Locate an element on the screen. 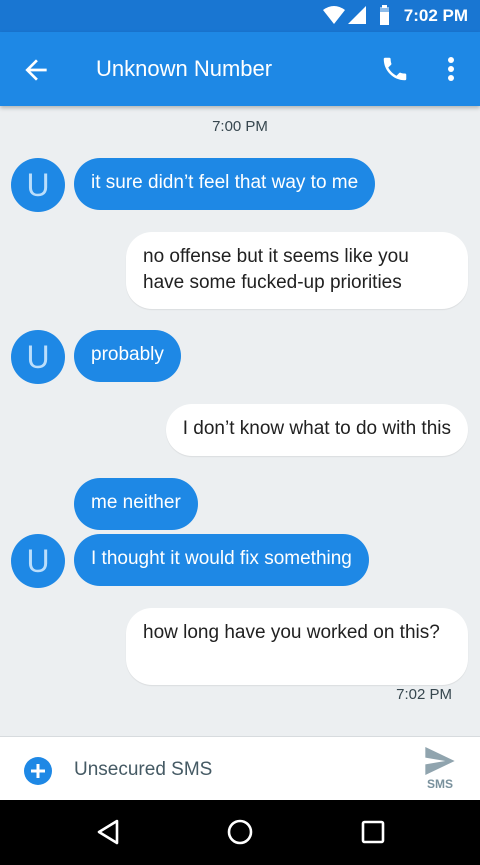 Image resolution: width=480 pixels, height=865 pixels. nav-back-icon is located at coordinates (108, 832).